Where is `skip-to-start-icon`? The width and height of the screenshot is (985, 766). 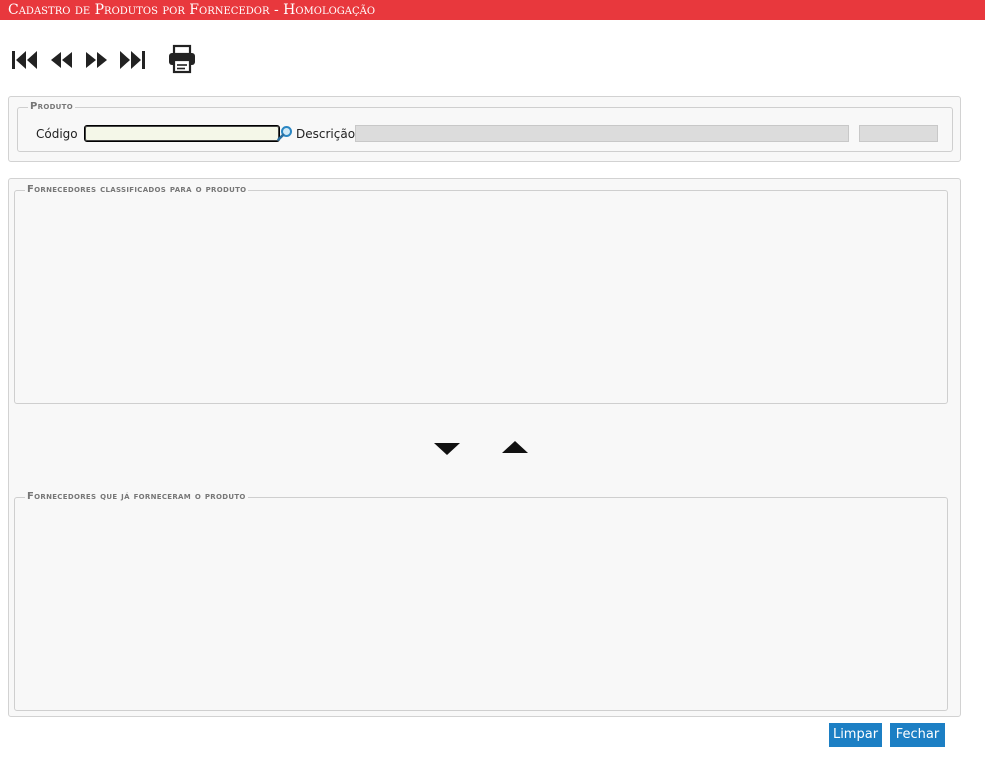
skip-to-start-icon is located at coordinates (24, 60).